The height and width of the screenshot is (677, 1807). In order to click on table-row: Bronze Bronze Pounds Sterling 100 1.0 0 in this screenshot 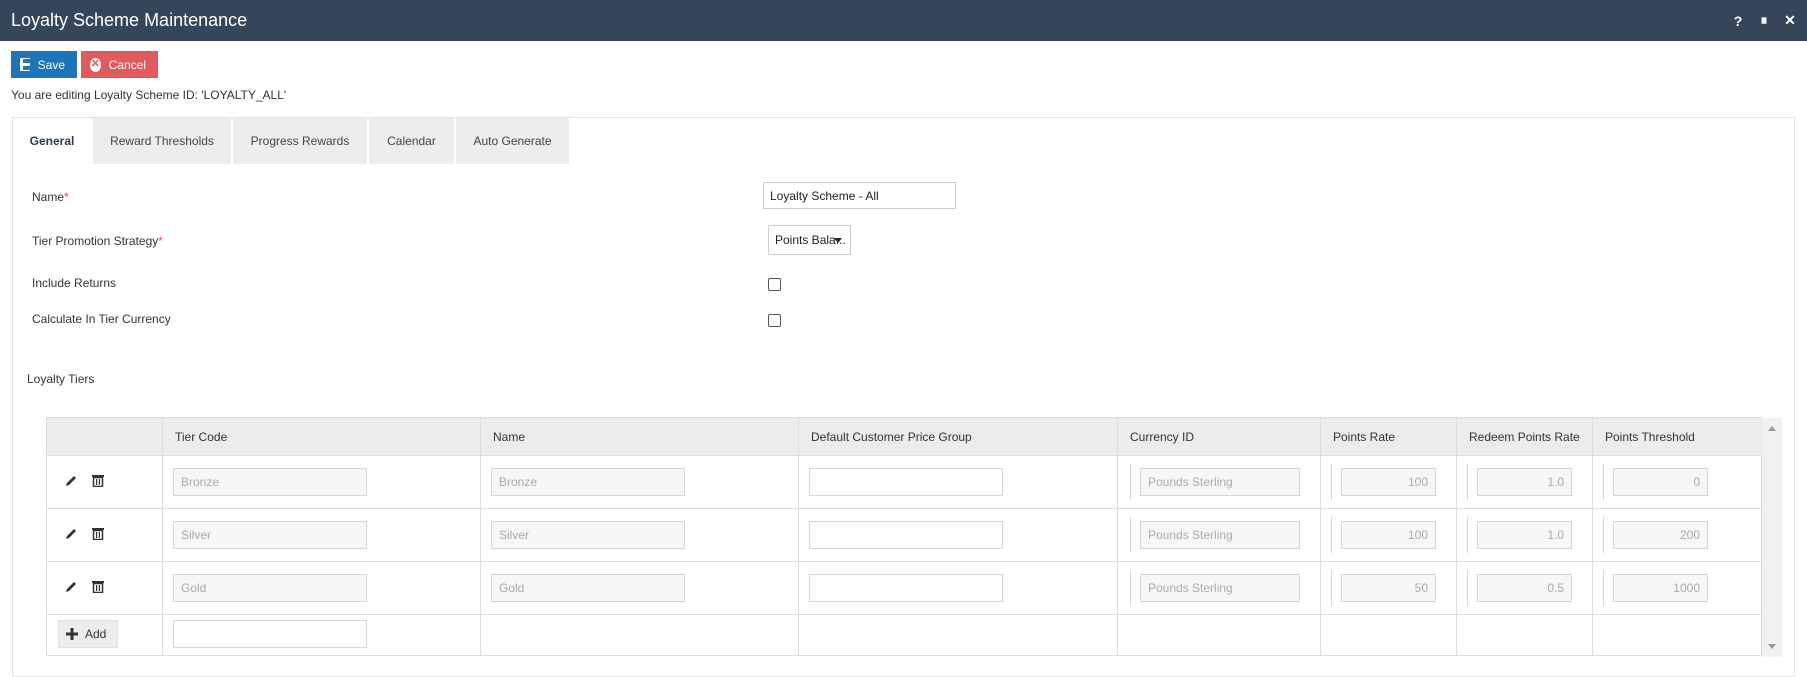, I will do `click(905, 482)`.